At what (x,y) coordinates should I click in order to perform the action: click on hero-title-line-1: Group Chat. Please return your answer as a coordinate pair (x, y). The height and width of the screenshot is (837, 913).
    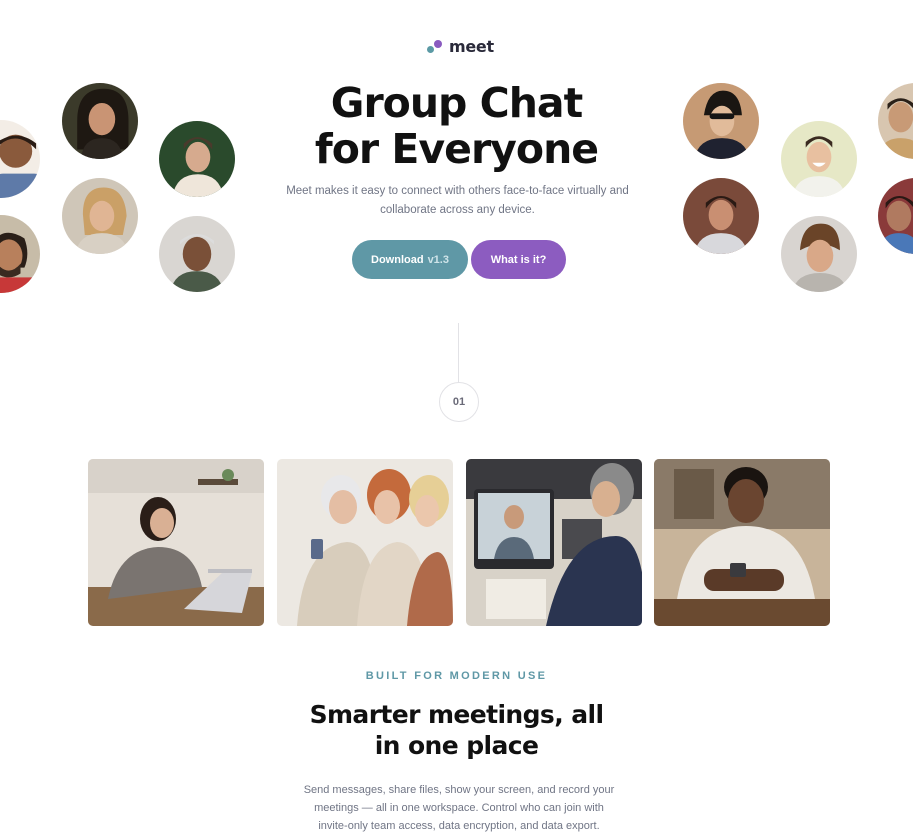
    Looking at the image, I should click on (456, 103).